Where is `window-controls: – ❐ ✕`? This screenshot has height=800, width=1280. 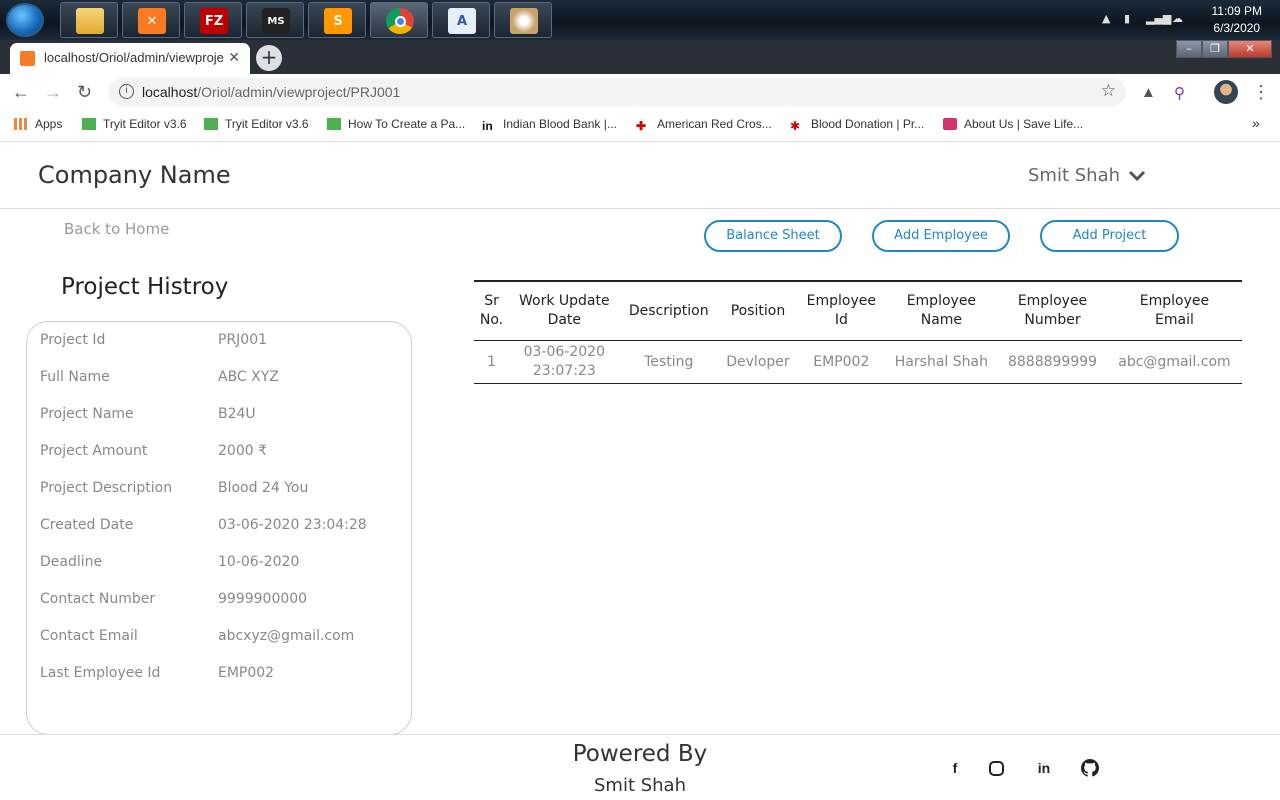
window-controls: – ❐ ✕ is located at coordinates (1224, 49).